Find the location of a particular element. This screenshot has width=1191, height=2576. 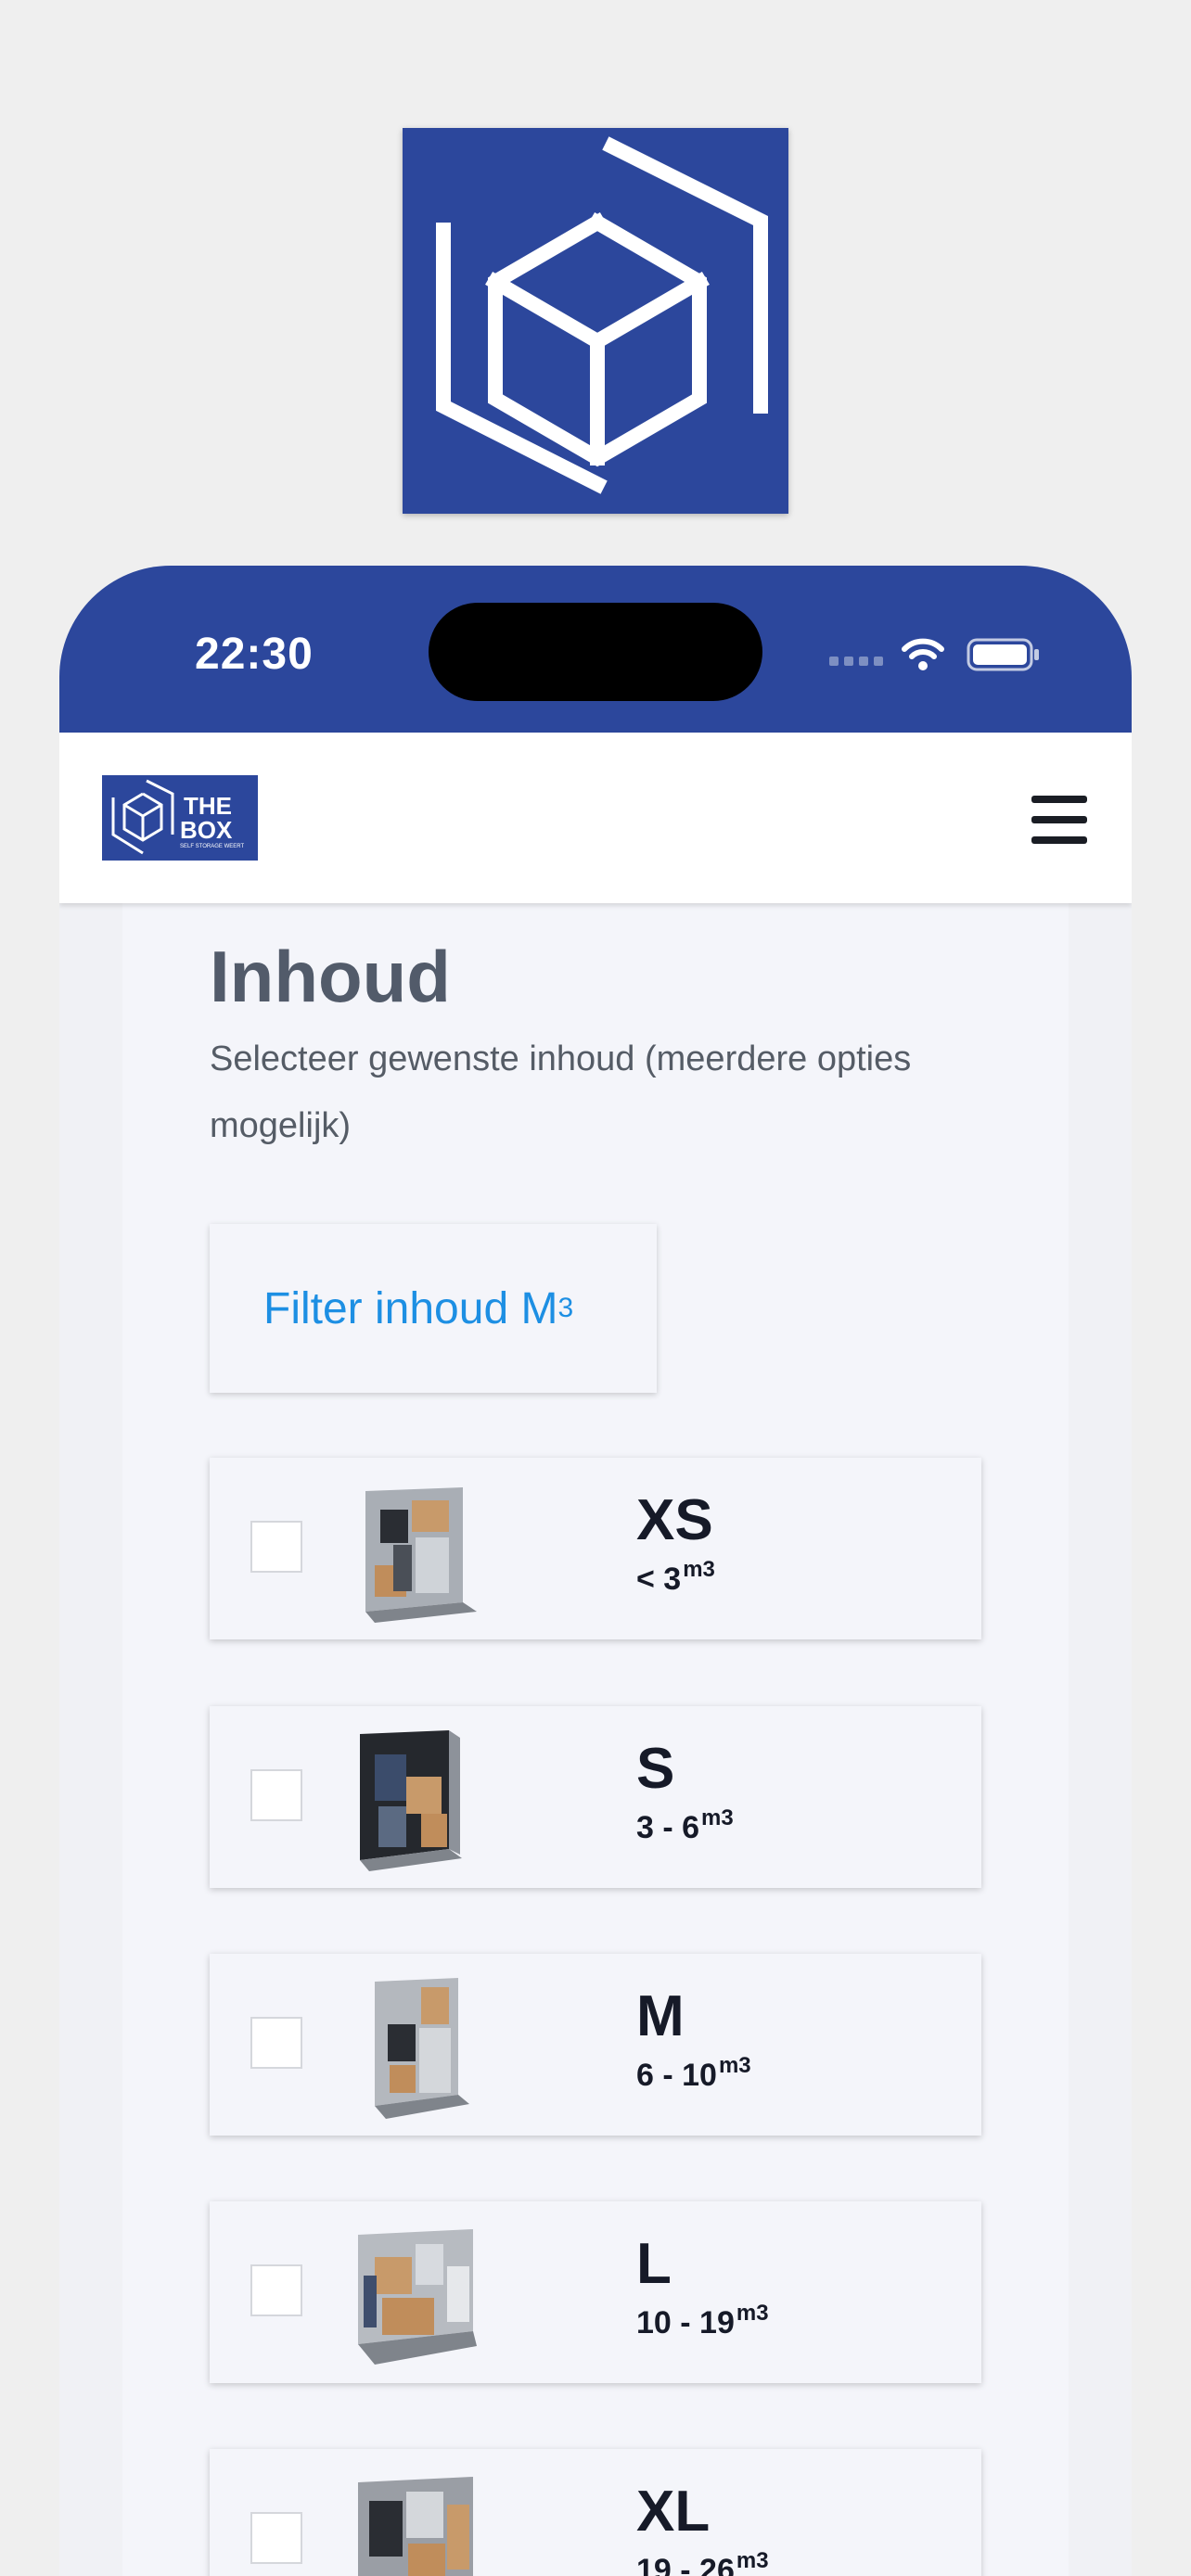

svg-text: BOX is located at coordinates (206, 830).